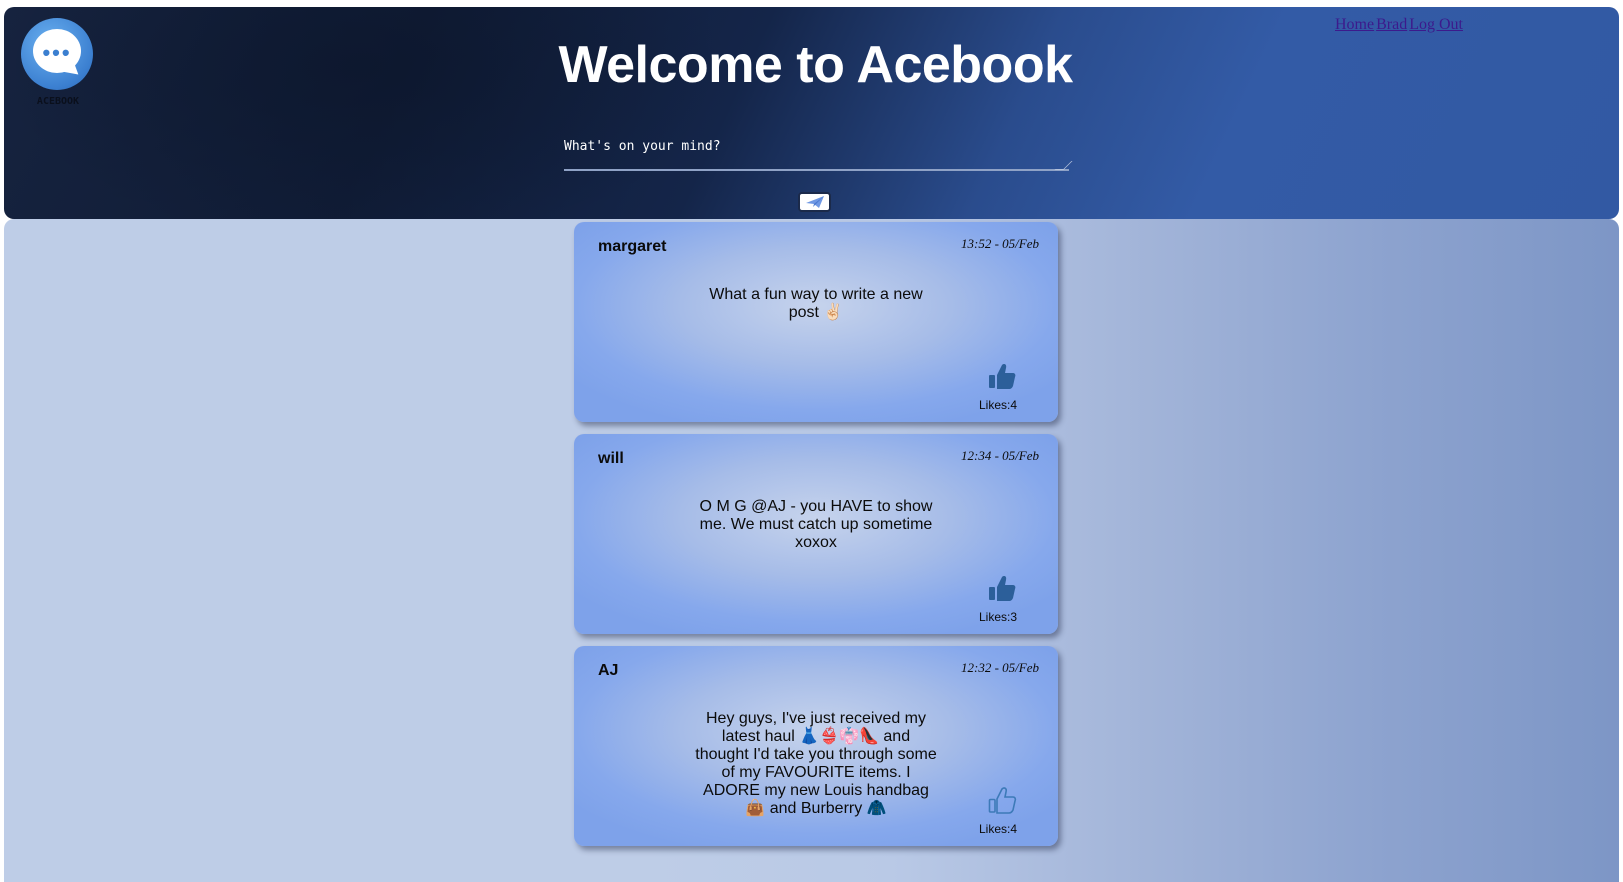 This screenshot has height=882, width=1623. What do you see at coordinates (816, 303) in the screenshot?
I see `post-body: What a fun way to write a new post ✌🏻` at bounding box center [816, 303].